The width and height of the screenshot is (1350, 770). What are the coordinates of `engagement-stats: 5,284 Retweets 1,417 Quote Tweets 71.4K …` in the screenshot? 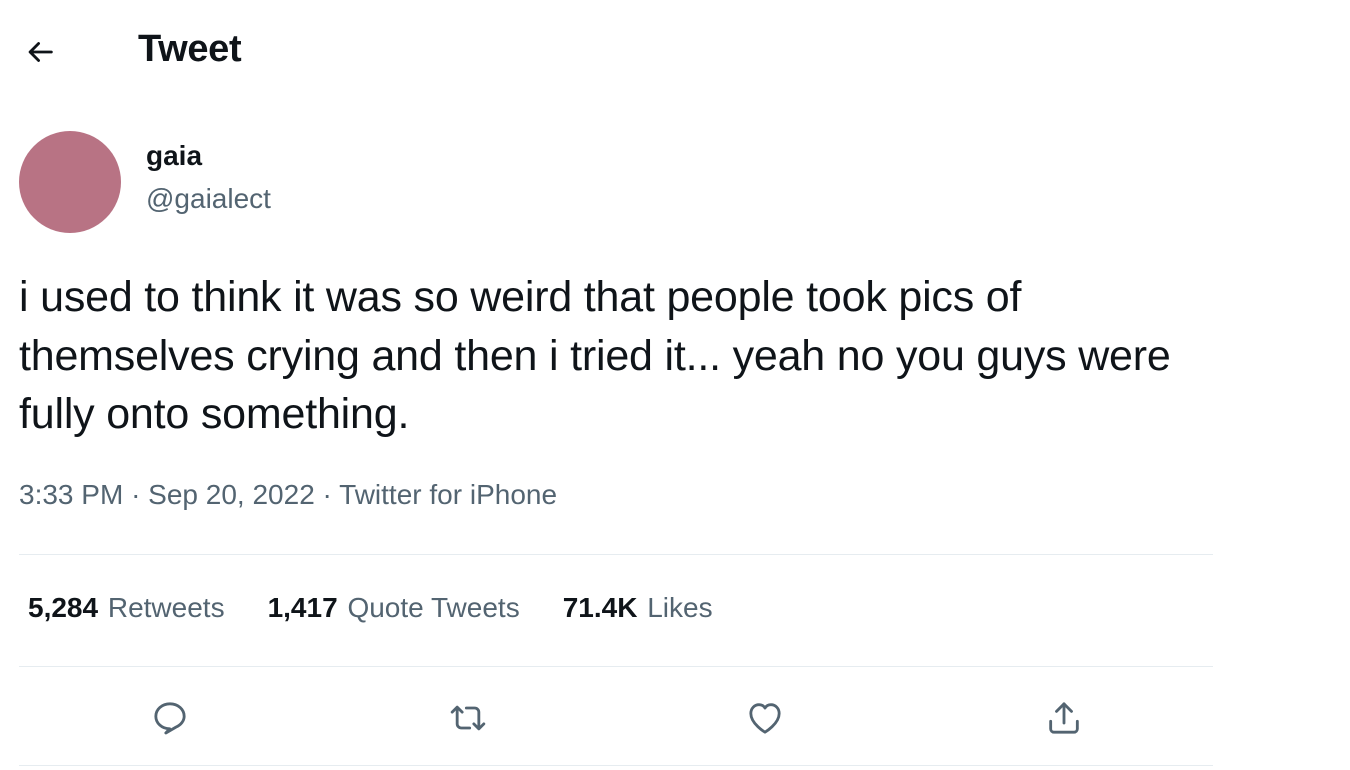 It's located at (392, 608).